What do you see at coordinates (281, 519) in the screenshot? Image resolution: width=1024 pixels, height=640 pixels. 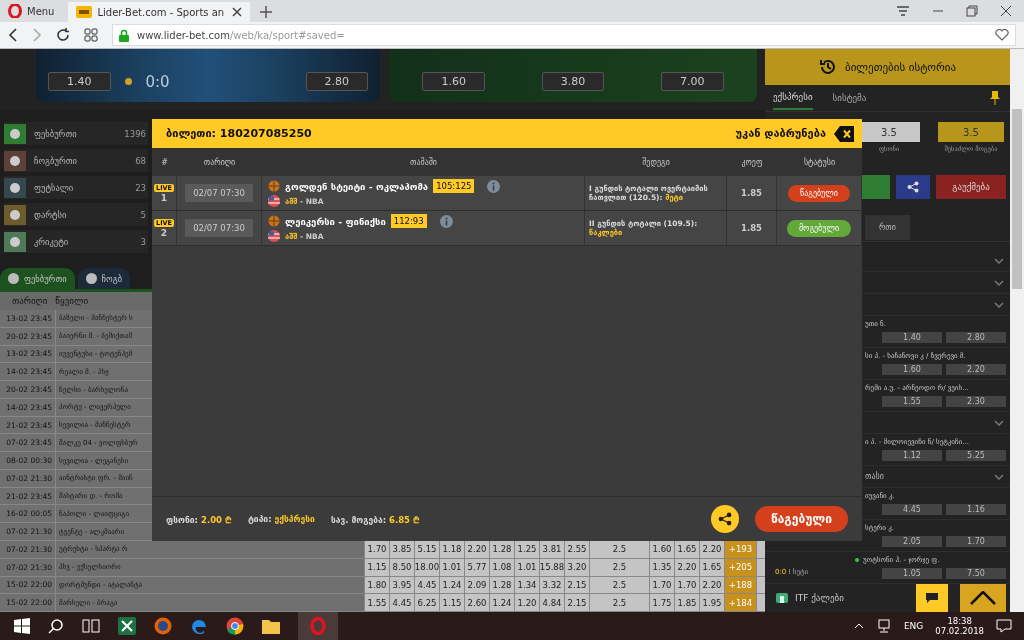 I see `summary-item: ტიპი: ექსპრესი` at bounding box center [281, 519].